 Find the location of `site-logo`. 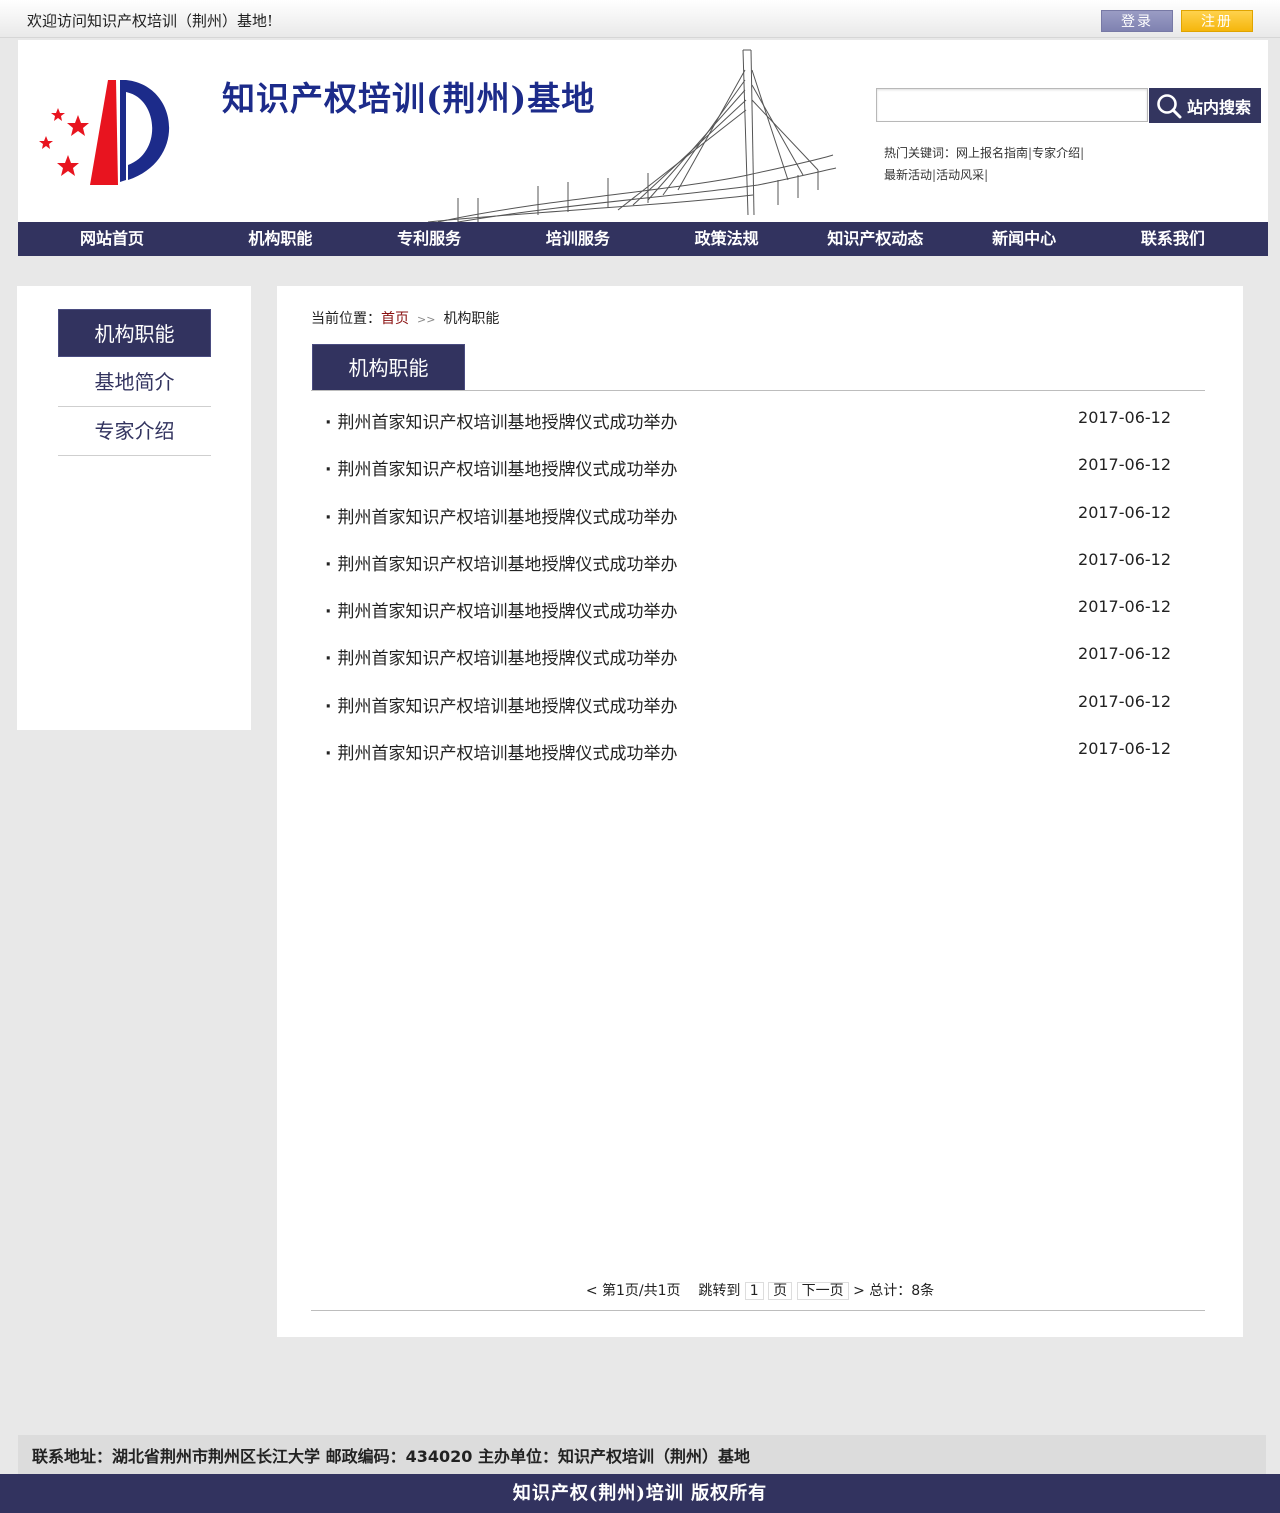

site-logo is located at coordinates (103, 132).